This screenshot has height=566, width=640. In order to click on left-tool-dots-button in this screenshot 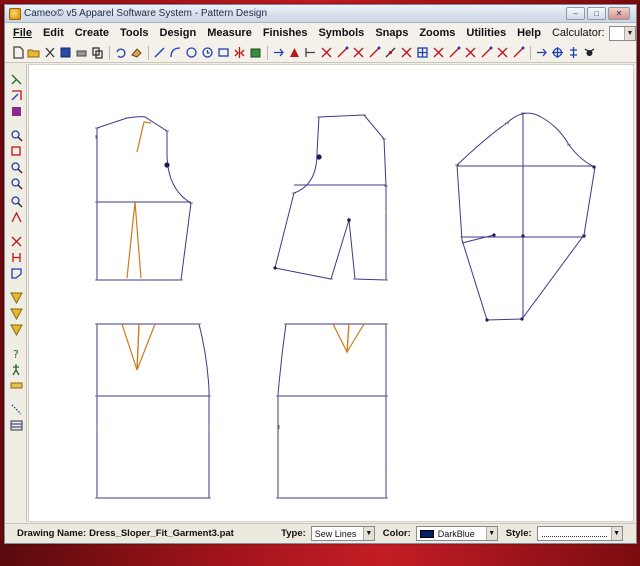, I will do `click(16, 409)`.